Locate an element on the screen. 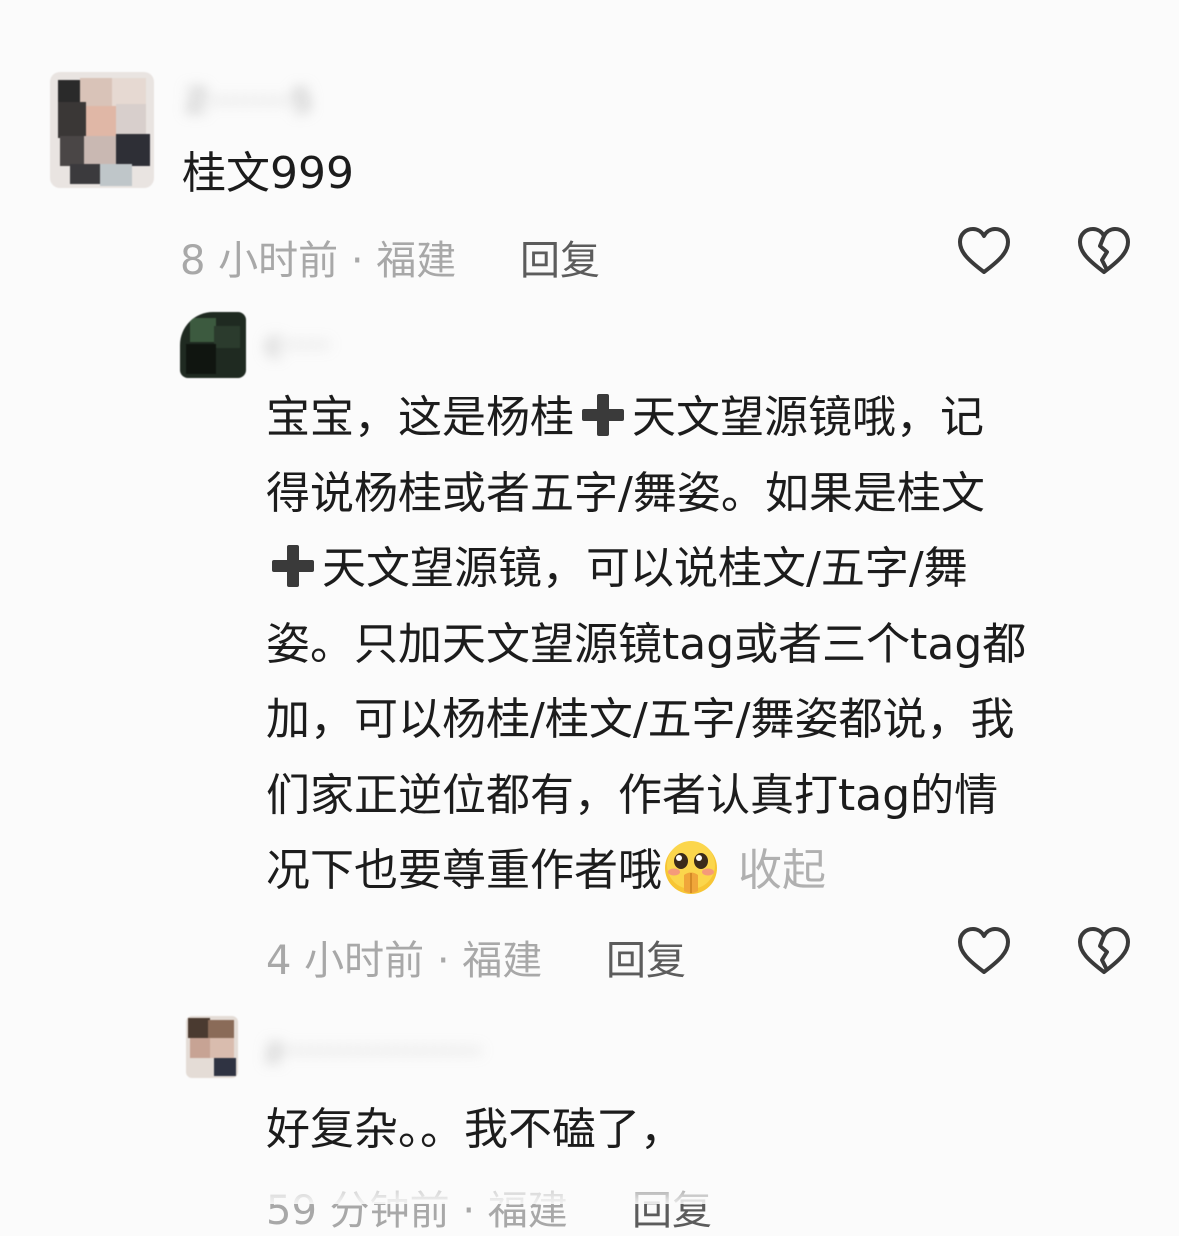 The width and height of the screenshot is (1179, 1236). text-line: 况下也要尊重作者哦 收起 is located at coordinates (646, 871).